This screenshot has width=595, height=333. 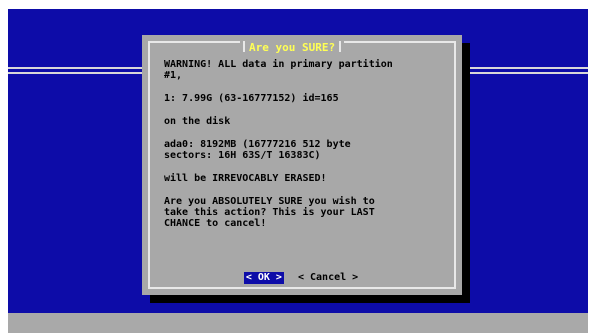 What do you see at coordinates (340, 46) in the screenshot?
I see `title-bar-right` at bounding box center [340, 46].